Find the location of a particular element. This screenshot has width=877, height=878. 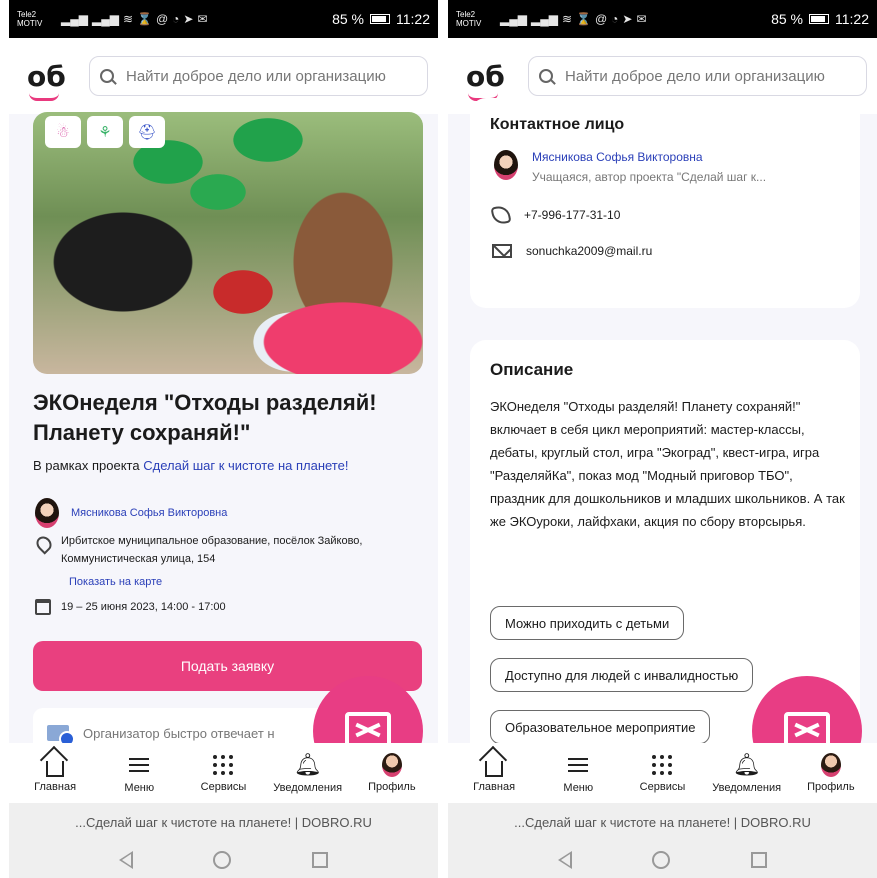

contact-email: sonuchka2009@mail.ru is located at coordinates (572, 251).